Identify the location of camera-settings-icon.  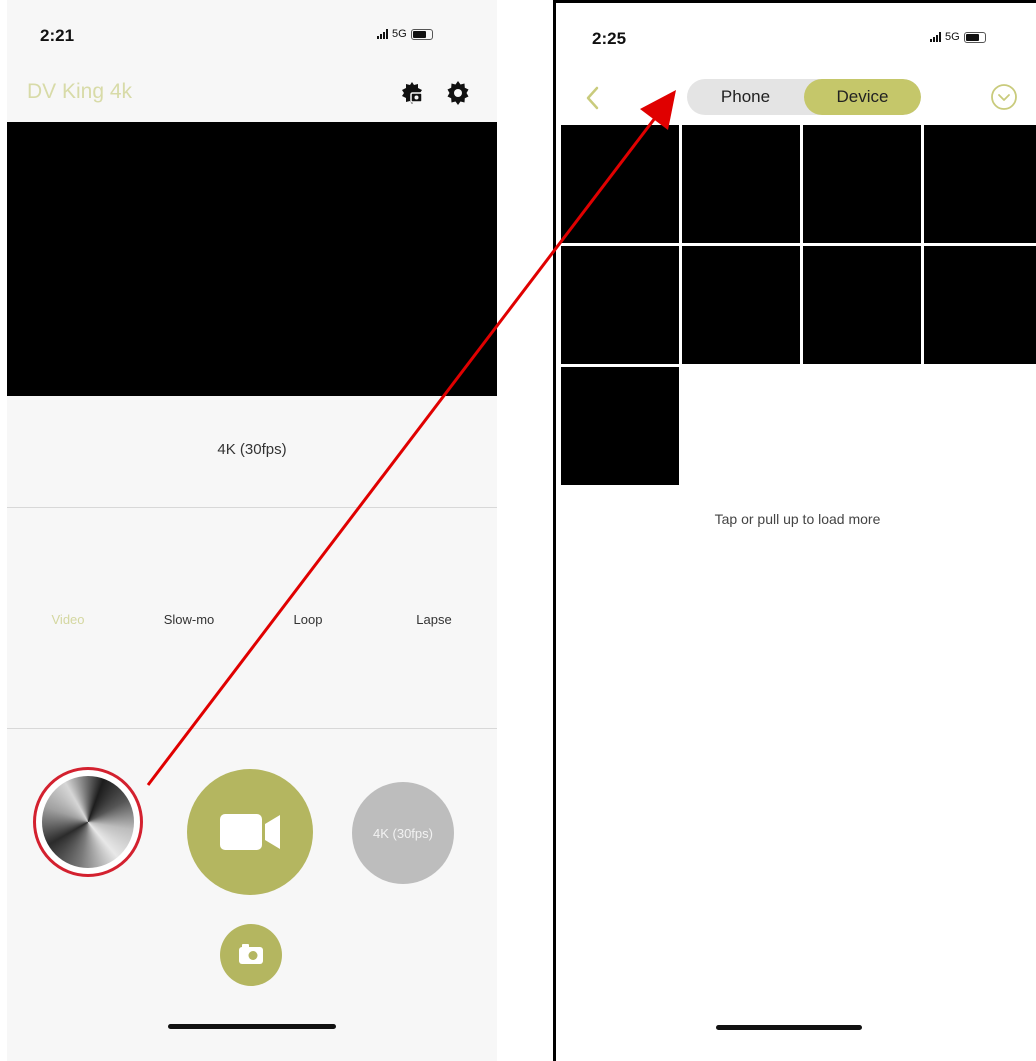
(412, 93).